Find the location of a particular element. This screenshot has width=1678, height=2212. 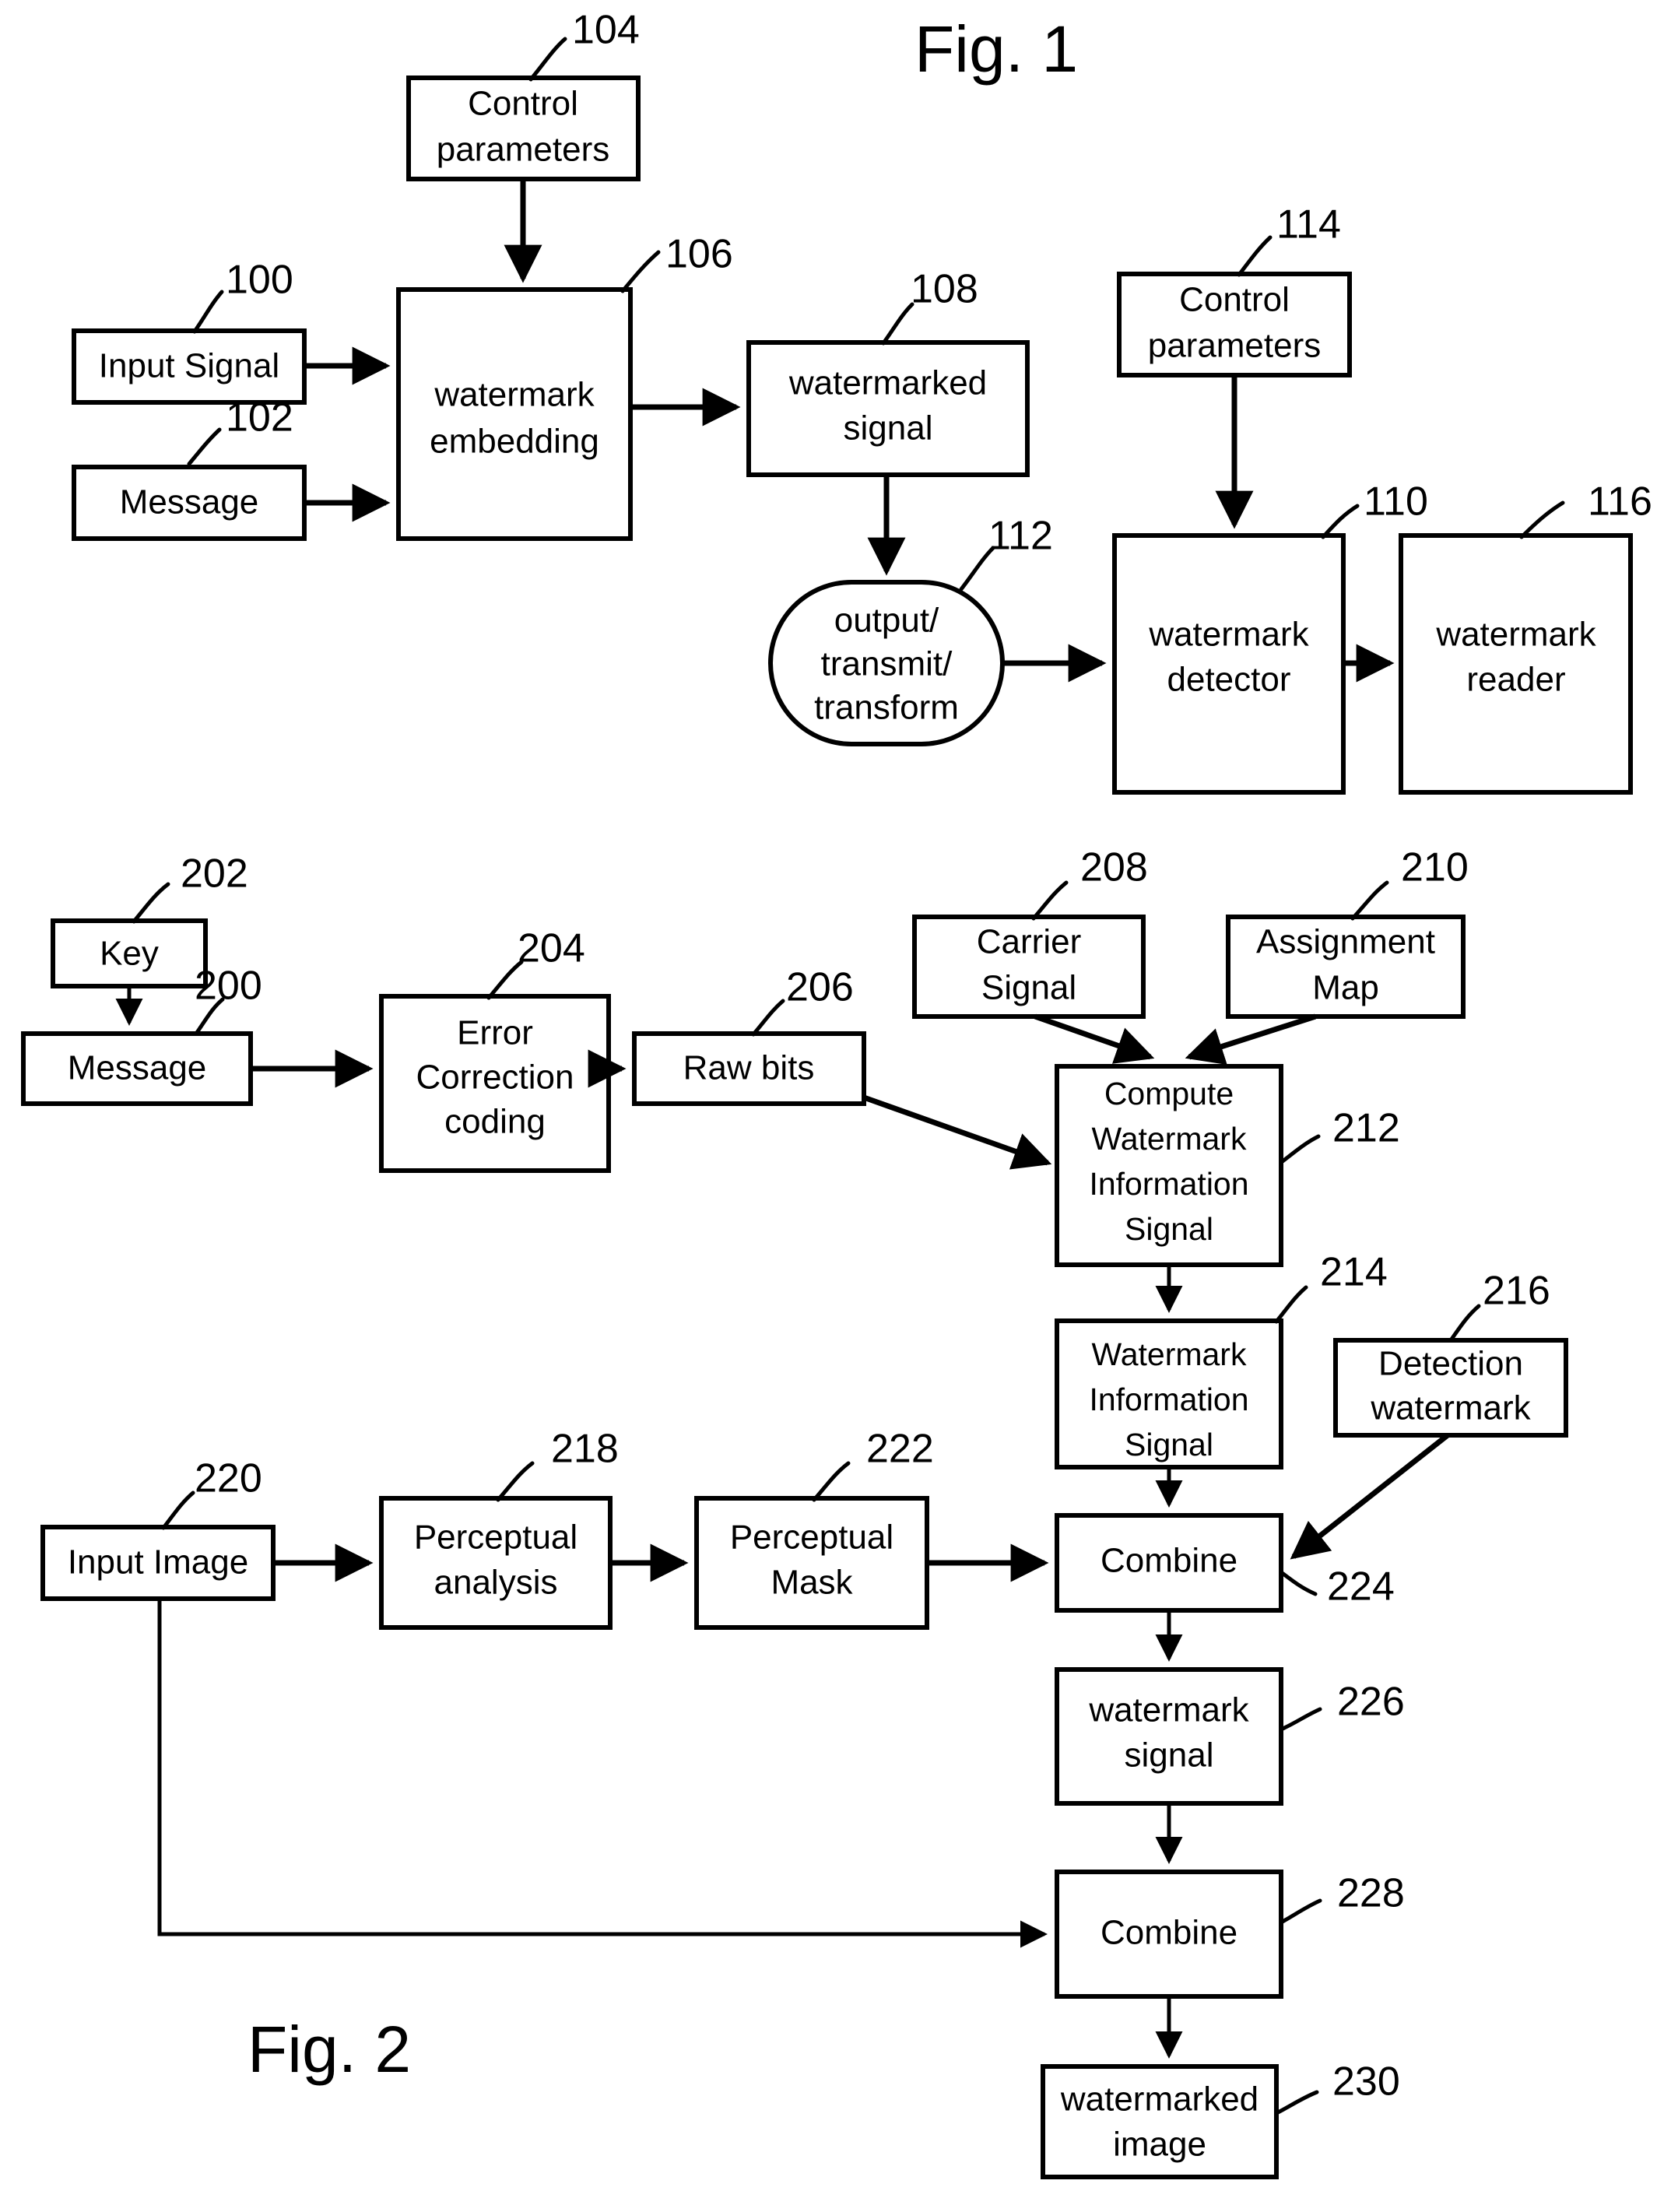

node-watermark-detector-110: watermark detector 110 is located at coordinates (1270, 637).